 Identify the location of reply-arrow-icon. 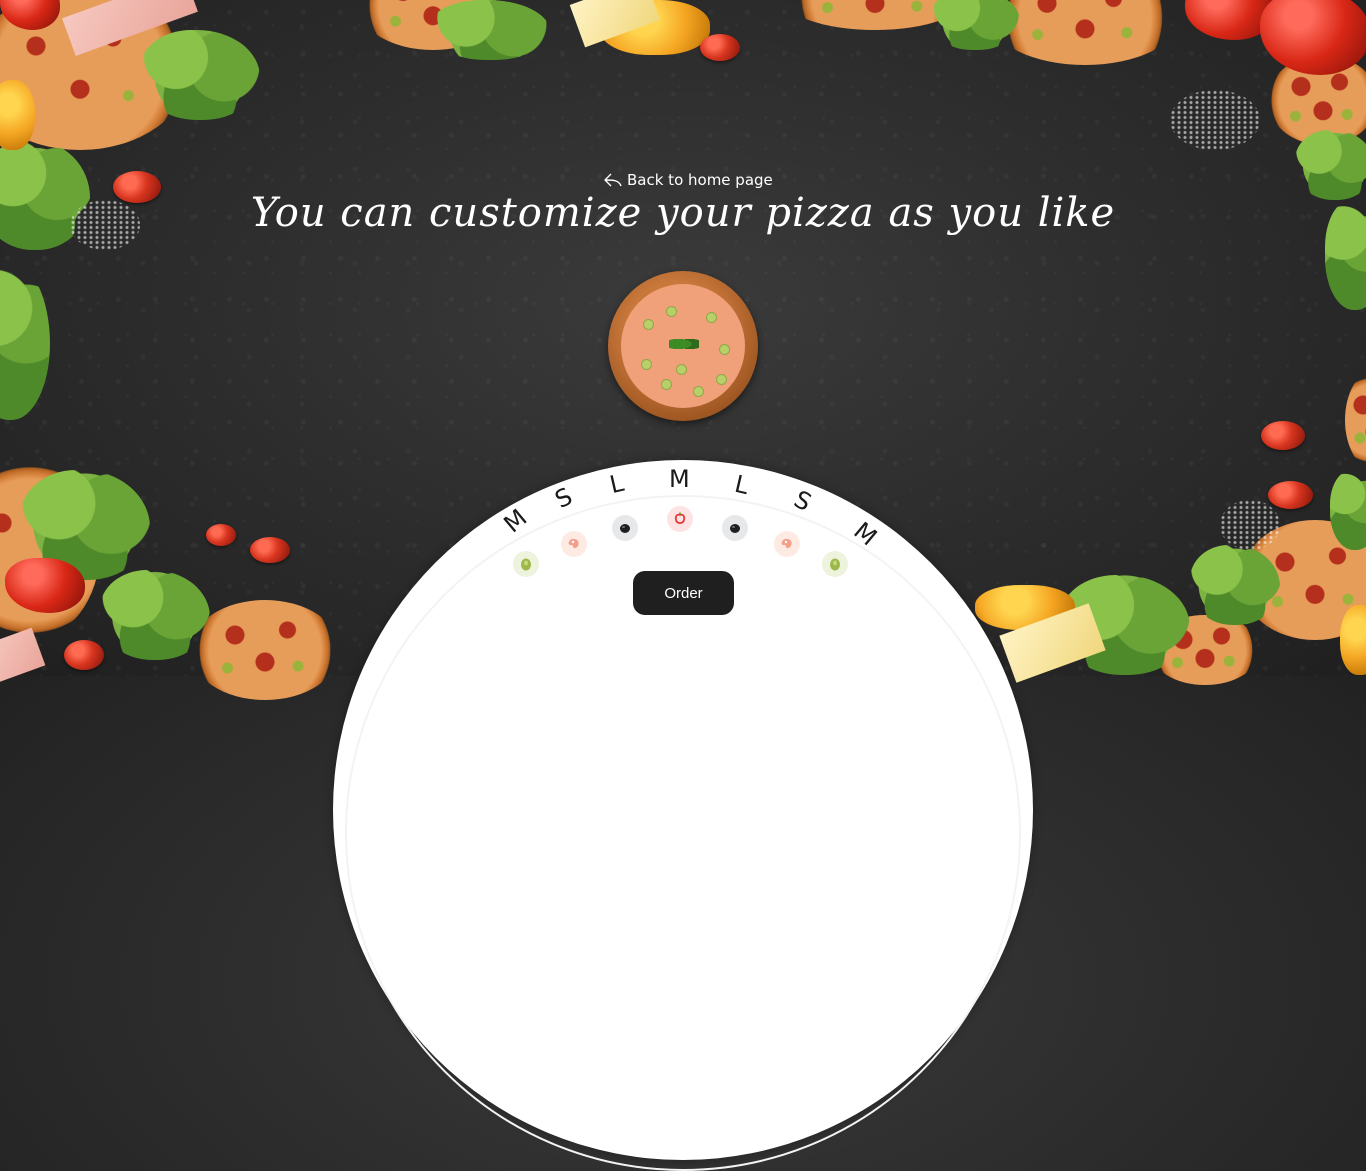
(613, 180).